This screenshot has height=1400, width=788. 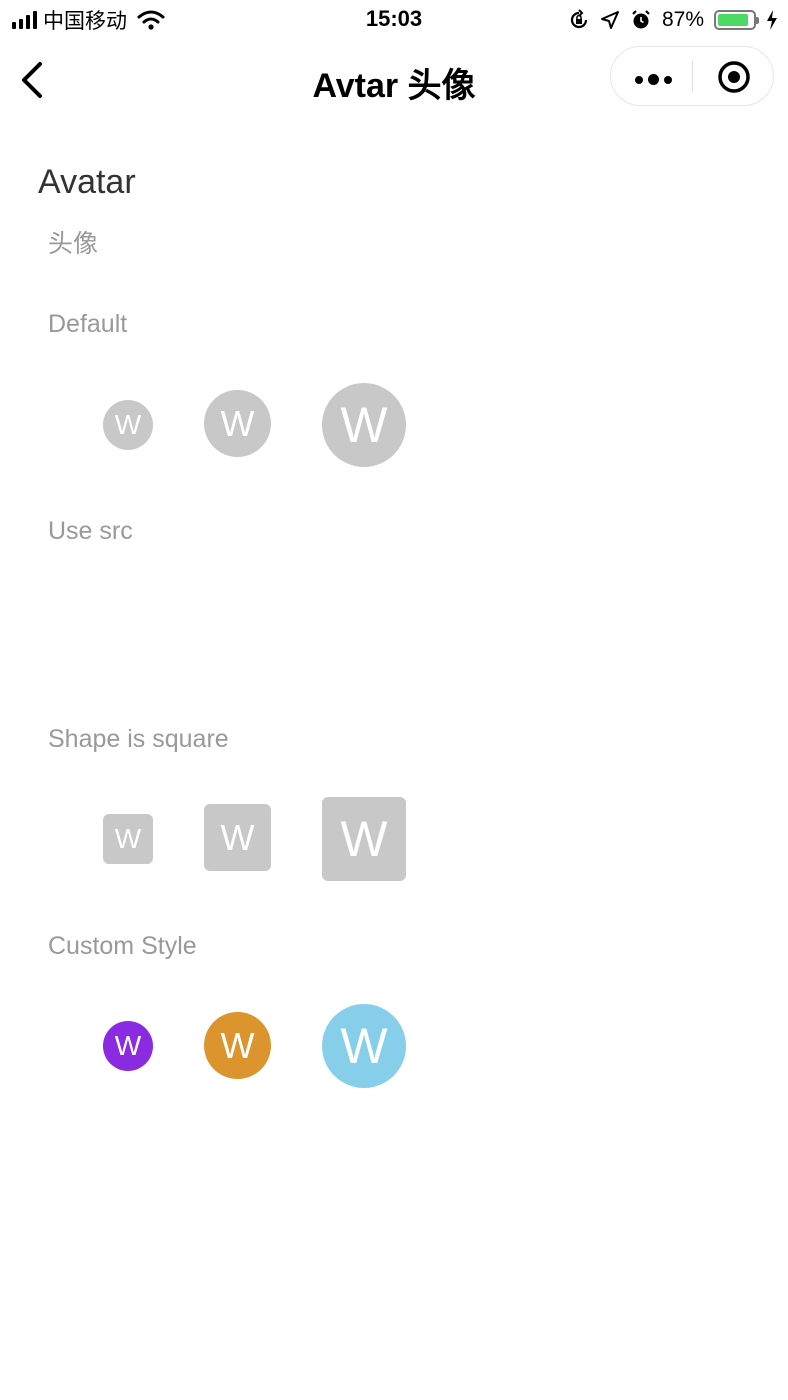 I want to click on more-dots-icon, so click(x=653, y=79).